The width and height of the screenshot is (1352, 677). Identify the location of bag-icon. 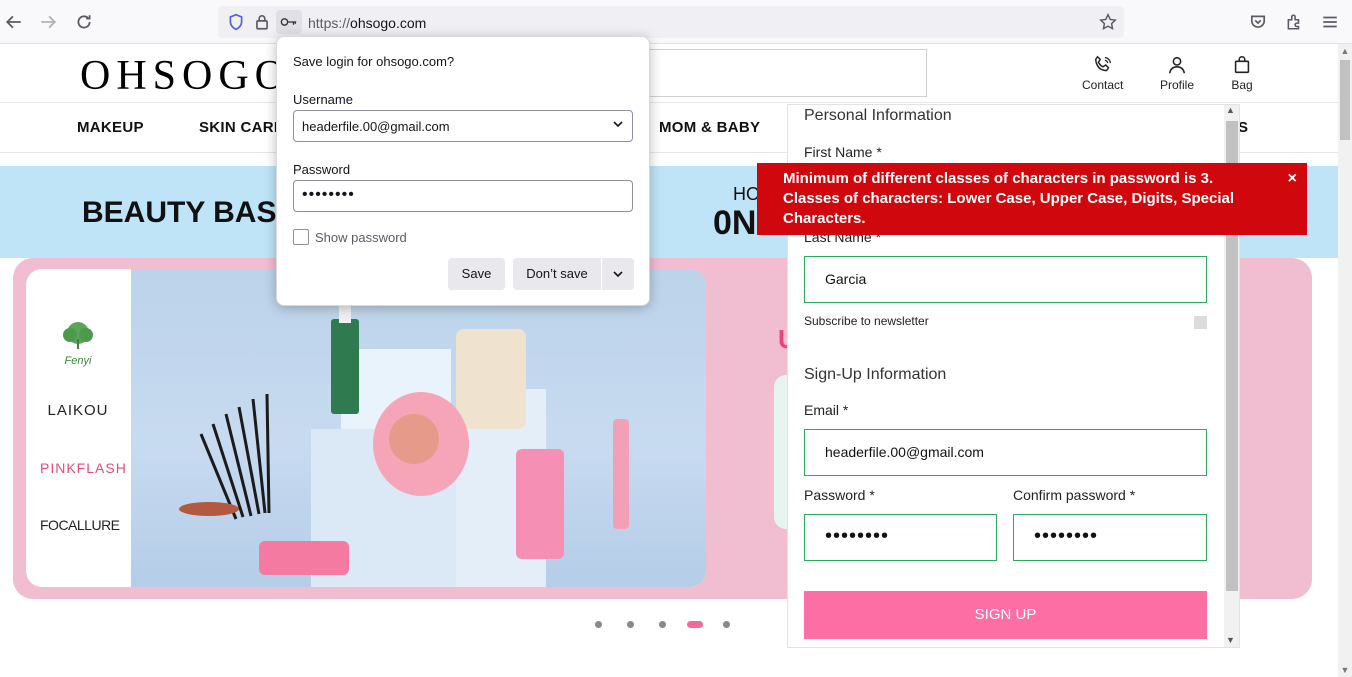
(1242, 65).